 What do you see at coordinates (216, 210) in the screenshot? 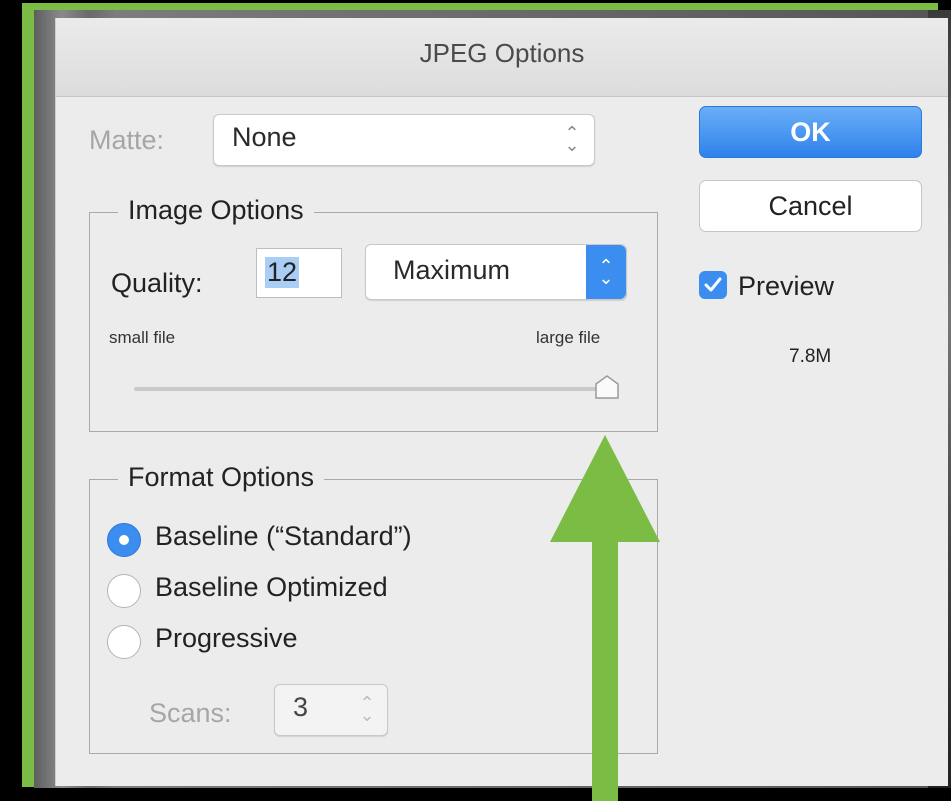
I see `image-options-title: Image Options` at bounding box center [216, 210].